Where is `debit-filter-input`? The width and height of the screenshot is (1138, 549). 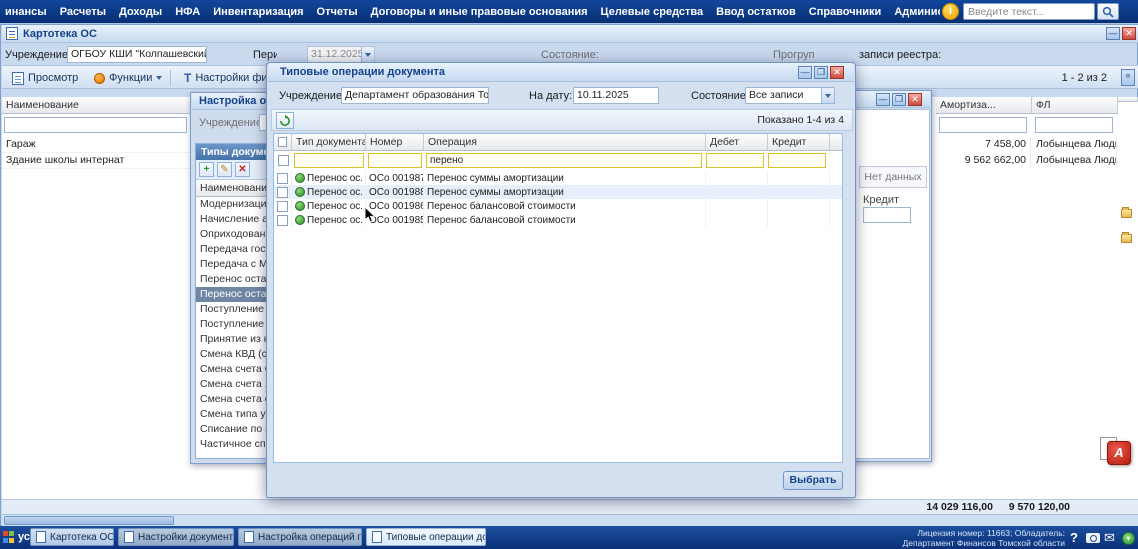
debit-filter-input is located at coordinates (735, 160).